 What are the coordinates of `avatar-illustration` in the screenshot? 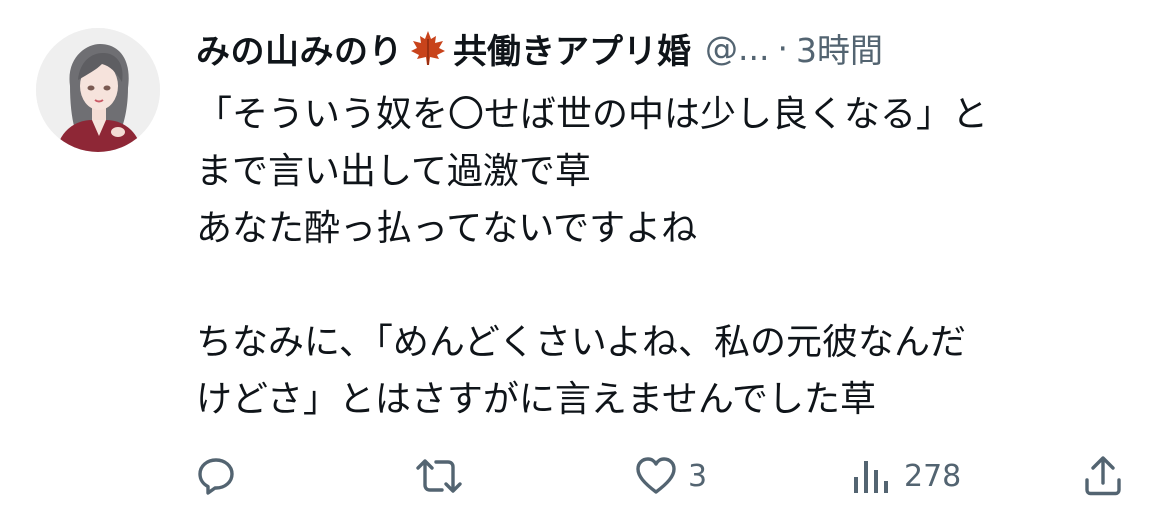 It's located at (98, 90).